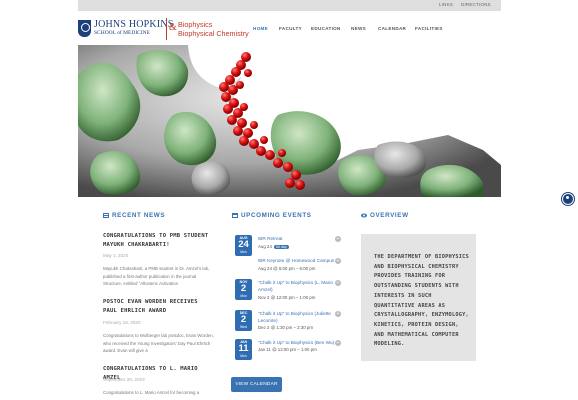 This screenshot has height=400, width=578. What do you see at coordinates (134, 215) in the screenshot?
I see `recent-news-heading: RECENT NEWS` at bounding box center [134, 215].